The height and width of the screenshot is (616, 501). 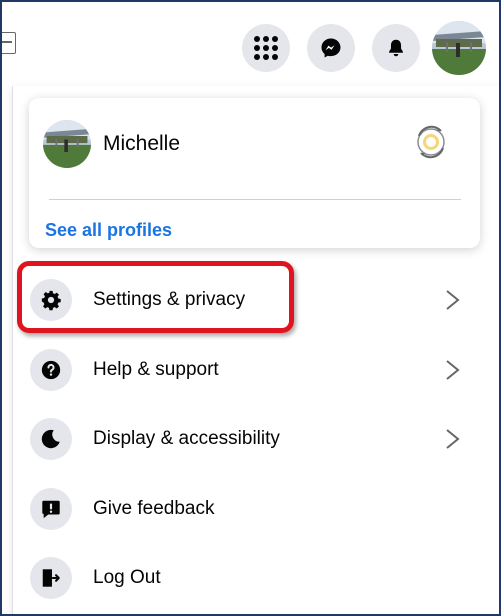 What do you see at coordinates (127, 577) in the screenshot?
I see `menu-item-label: Log Out` at bounding box center [127, 577].